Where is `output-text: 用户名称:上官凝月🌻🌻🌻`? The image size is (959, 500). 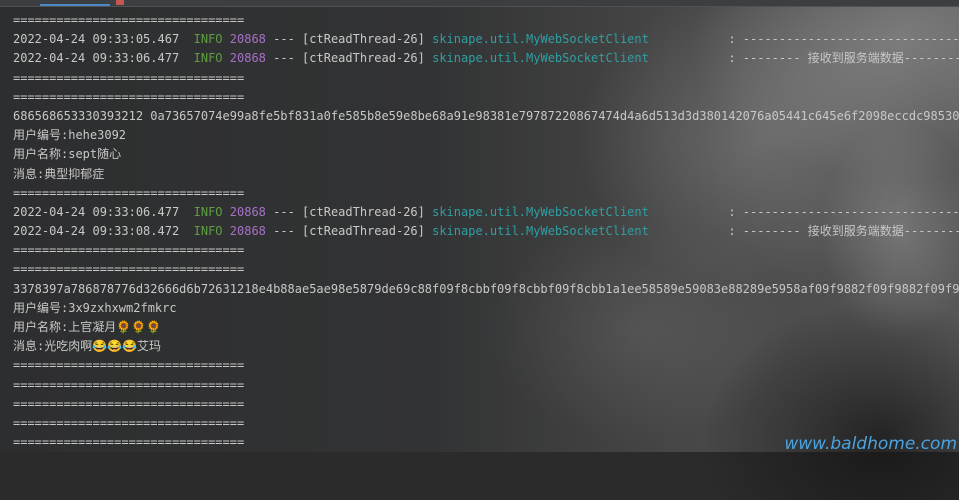 output-text: 用户名称:上官凝月🌻🌻🌻 is located at coordinates (87, 327).